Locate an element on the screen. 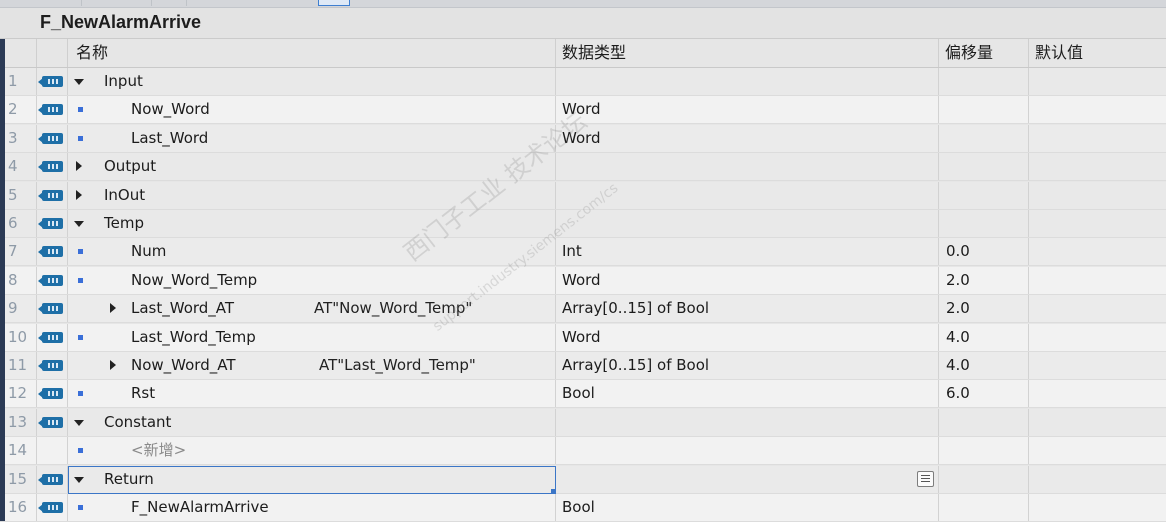  param-name: Now_Word is located at coordinates (170, 109).